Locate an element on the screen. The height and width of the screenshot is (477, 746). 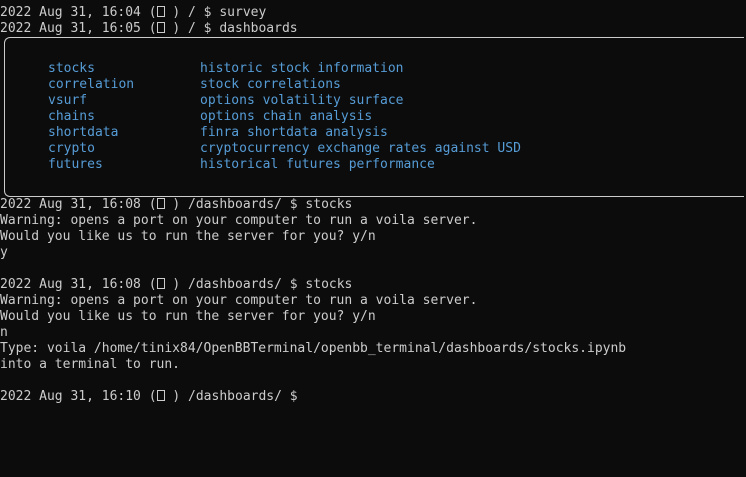
menu-item-stocks: stocks historic stock information is located at coordinates (284, 69).